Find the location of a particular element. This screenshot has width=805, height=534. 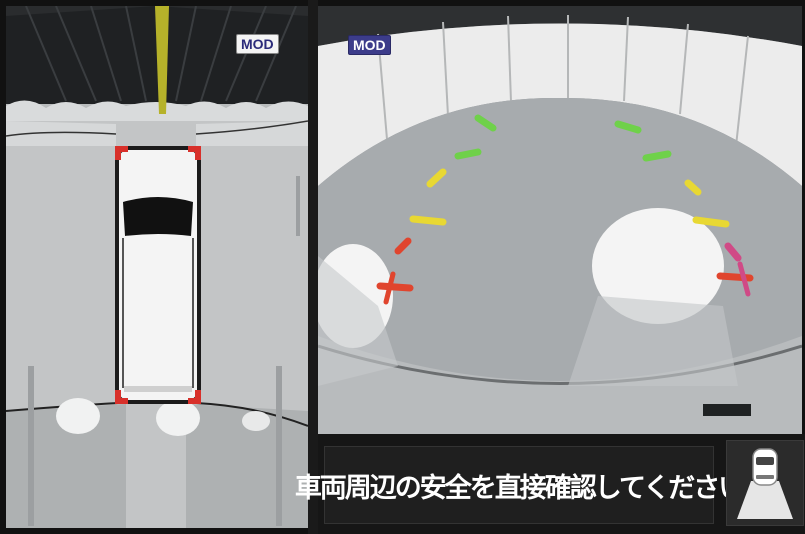

safety-message: 車両周辺の安全を直接確認してください is located at coordinates (519, 488).